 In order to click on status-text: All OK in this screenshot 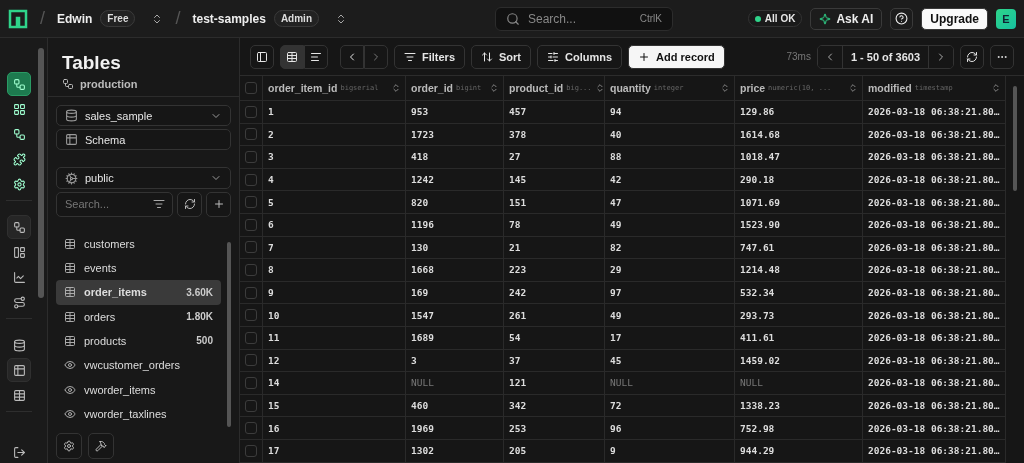, I will do `click(780, 18)`.